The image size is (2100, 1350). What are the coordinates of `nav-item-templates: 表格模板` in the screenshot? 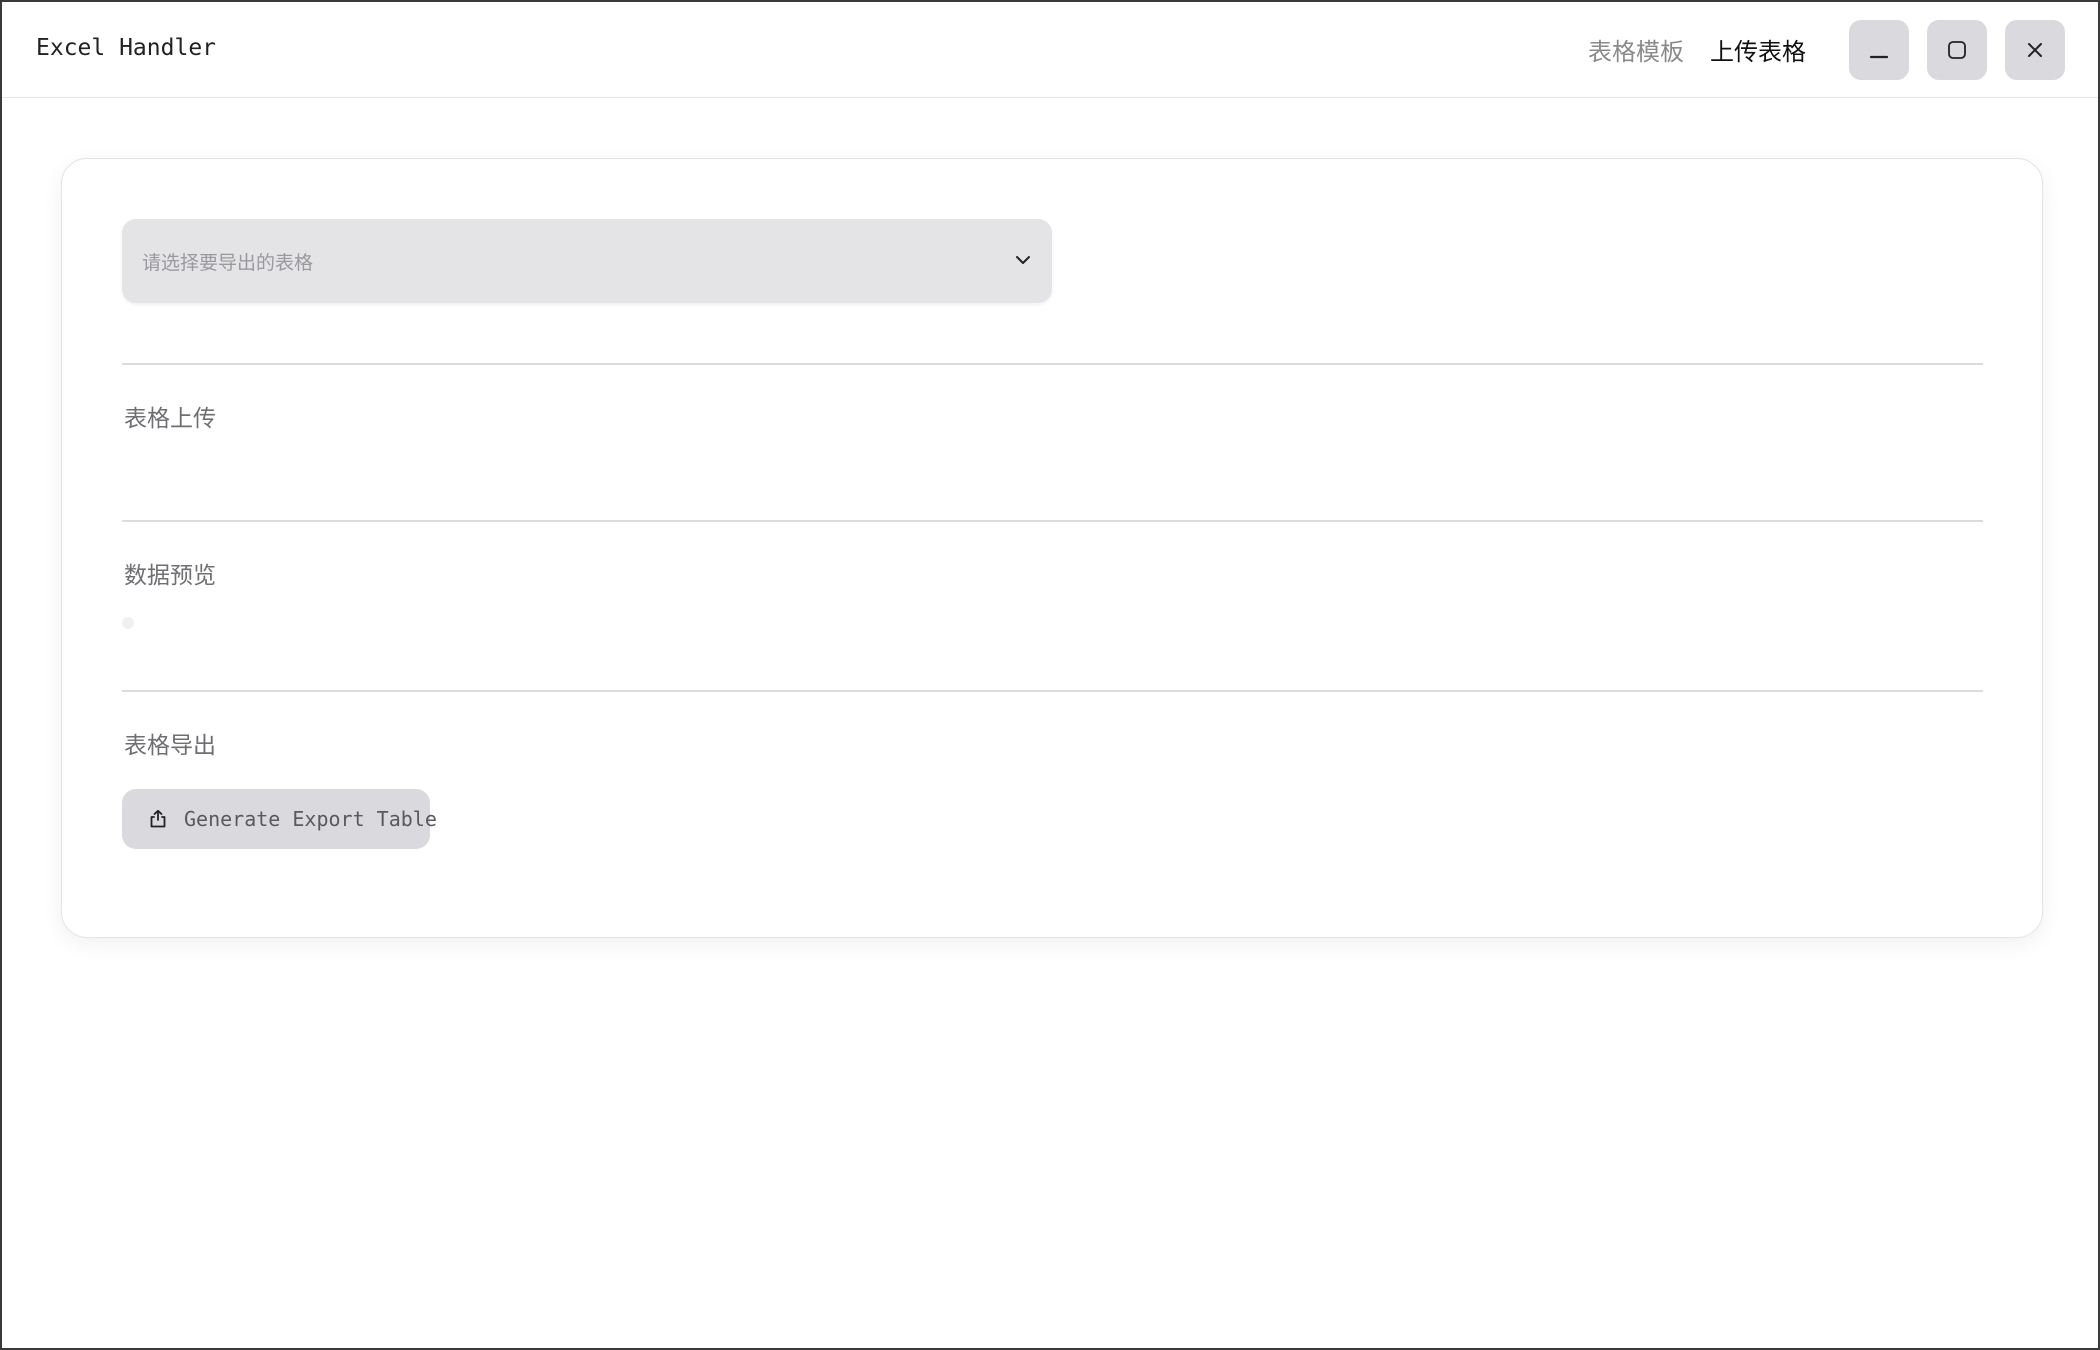 It's located at (1636, 49).